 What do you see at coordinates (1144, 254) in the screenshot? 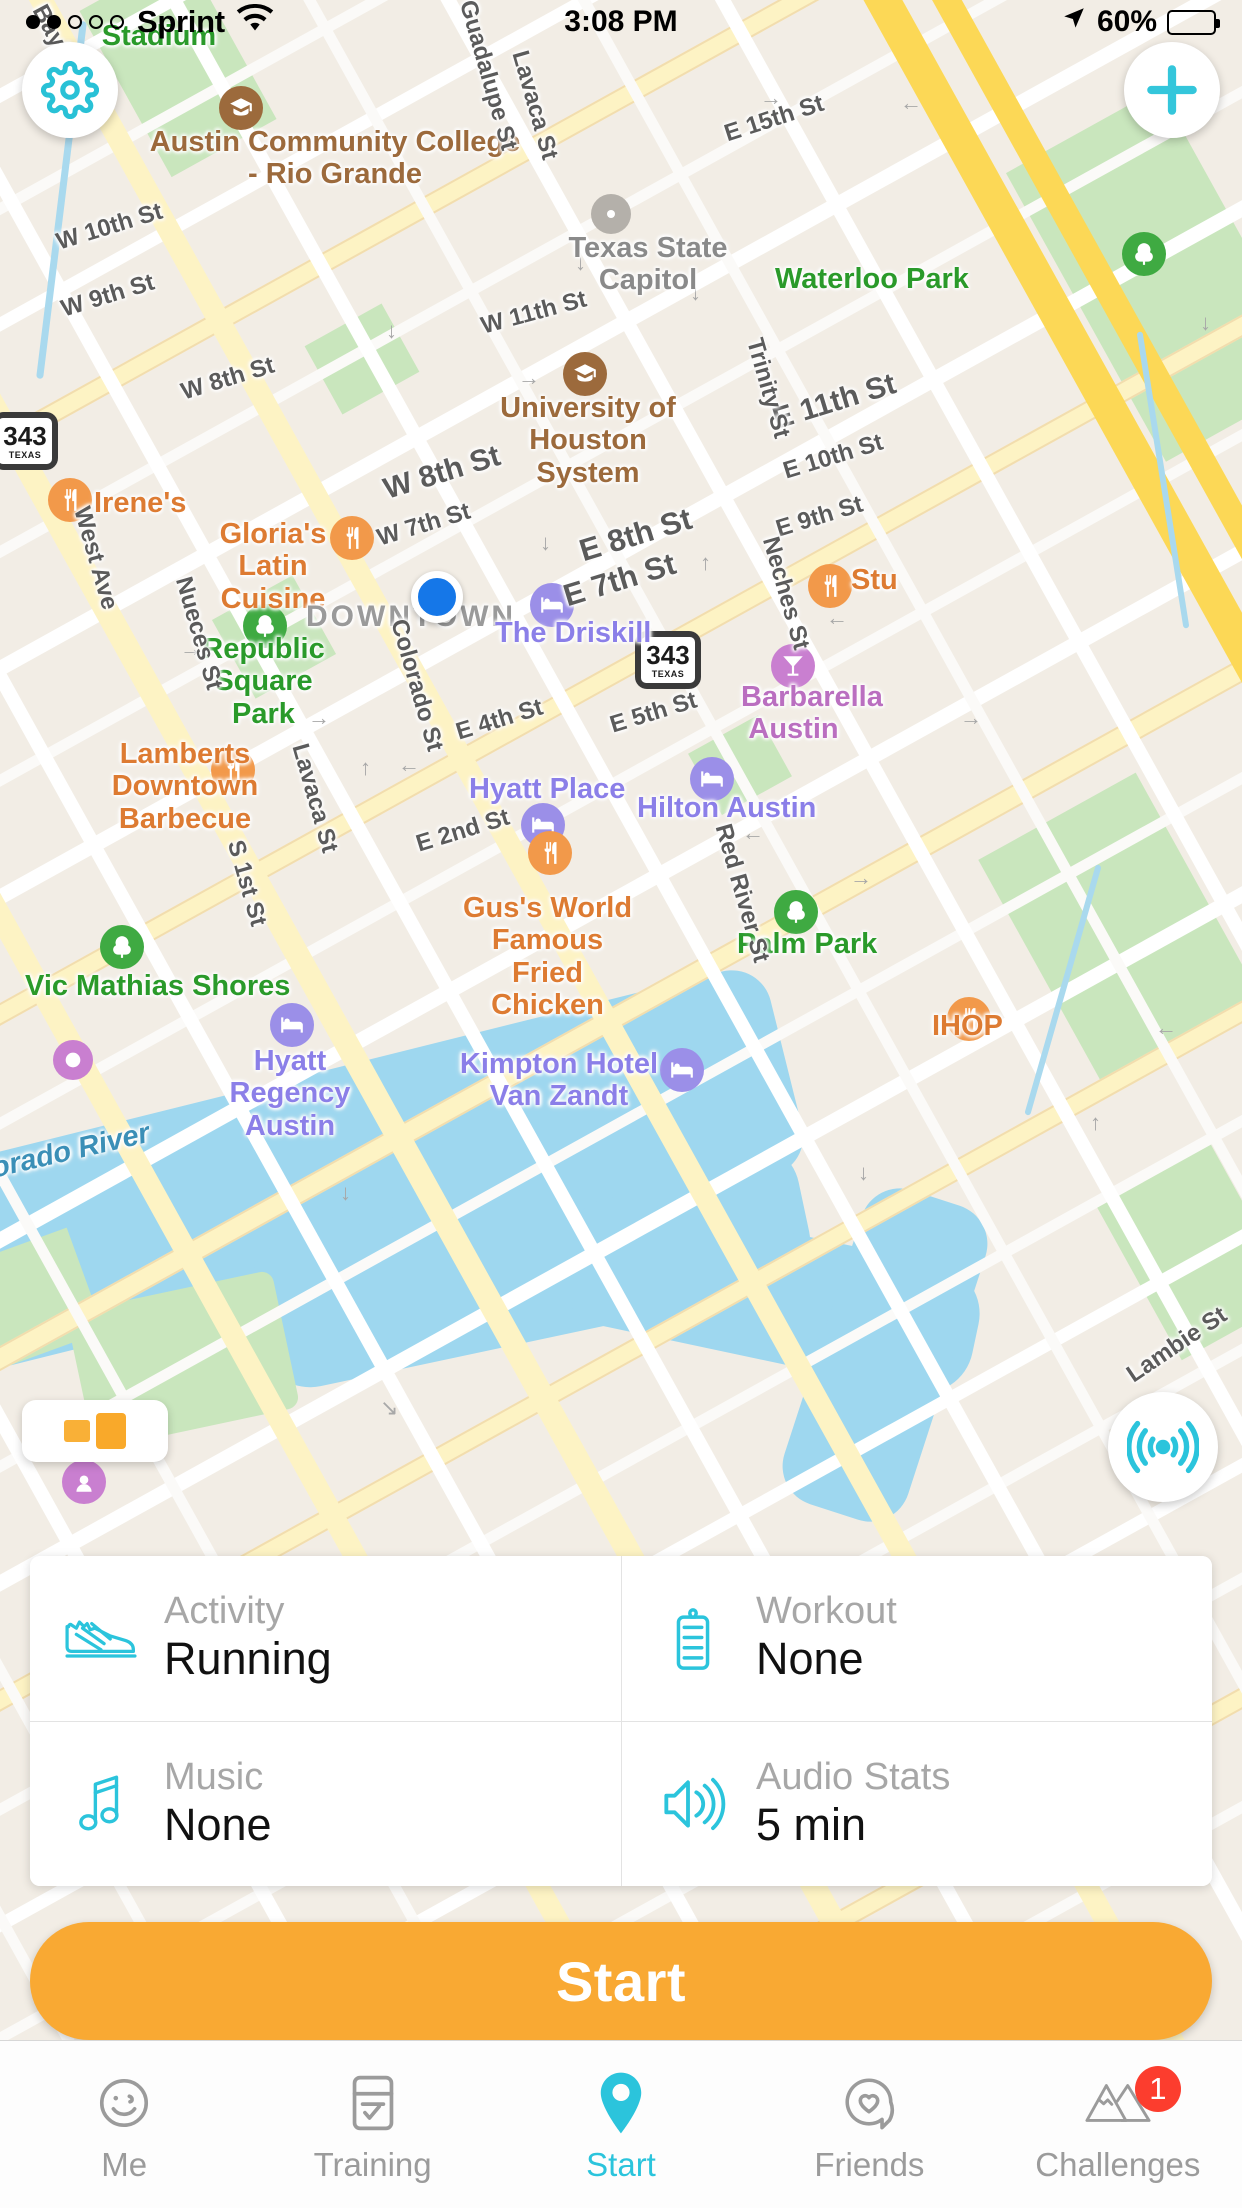
I see `poi-pin-park-waterloo` at bounding box center [1144, 254].